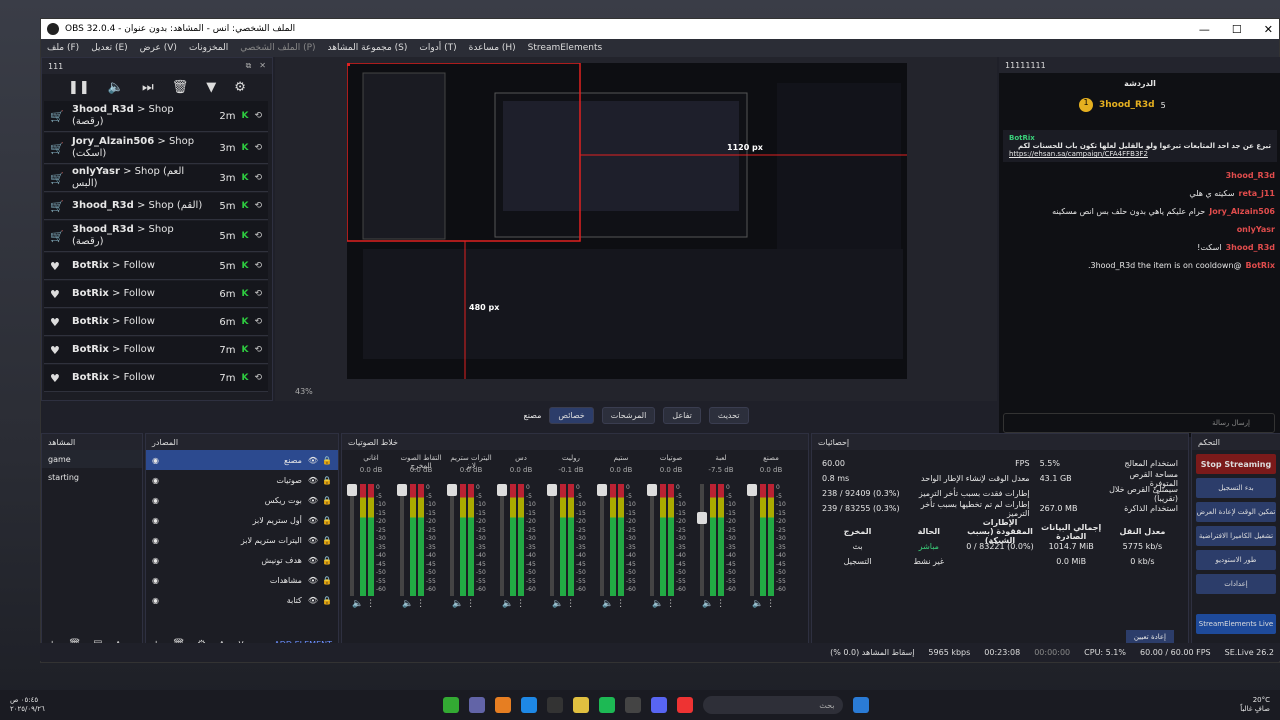  What do you see at coordinates (368, 48) in the screenshot?
I see `menu-scene-collection: مجموعة المشاهد (S)` at bounding box center [368, 48].